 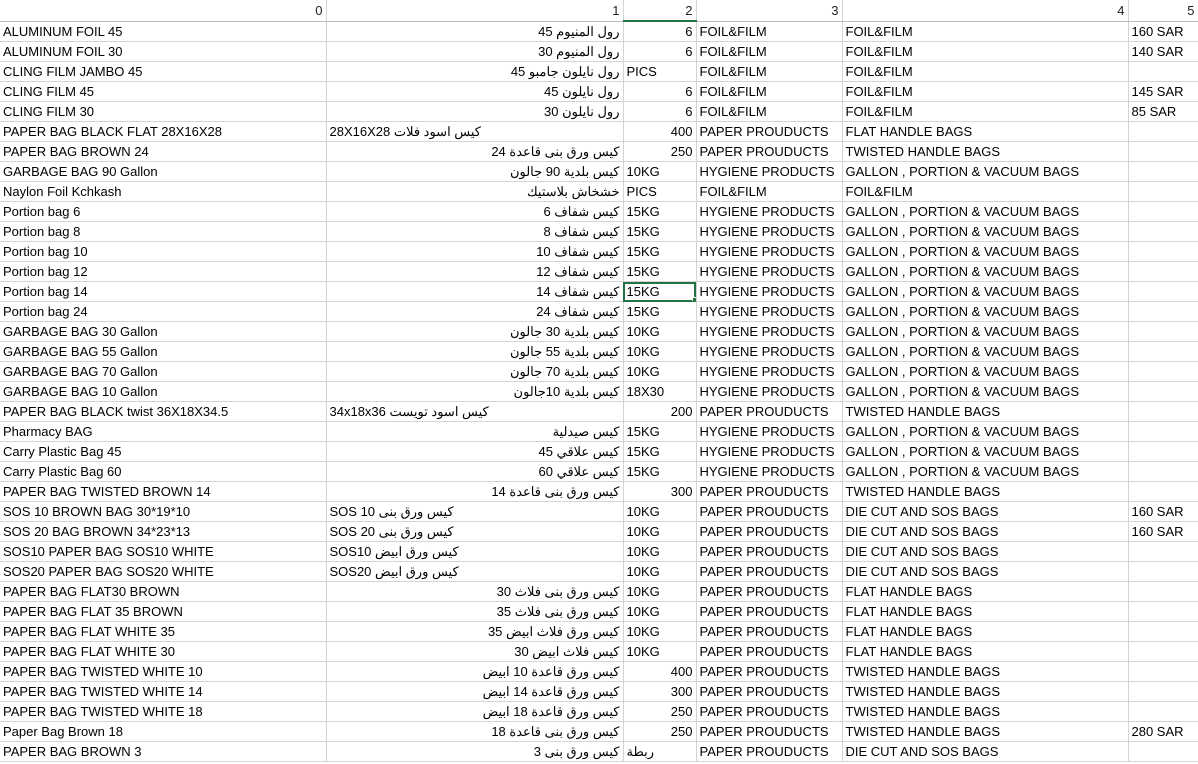 What do you see at coordinates (985, 531) in the screenshot?
I see `cell-r25-c4: DIE CUT AND SOS BAGS` at bounding box center [985, 531].